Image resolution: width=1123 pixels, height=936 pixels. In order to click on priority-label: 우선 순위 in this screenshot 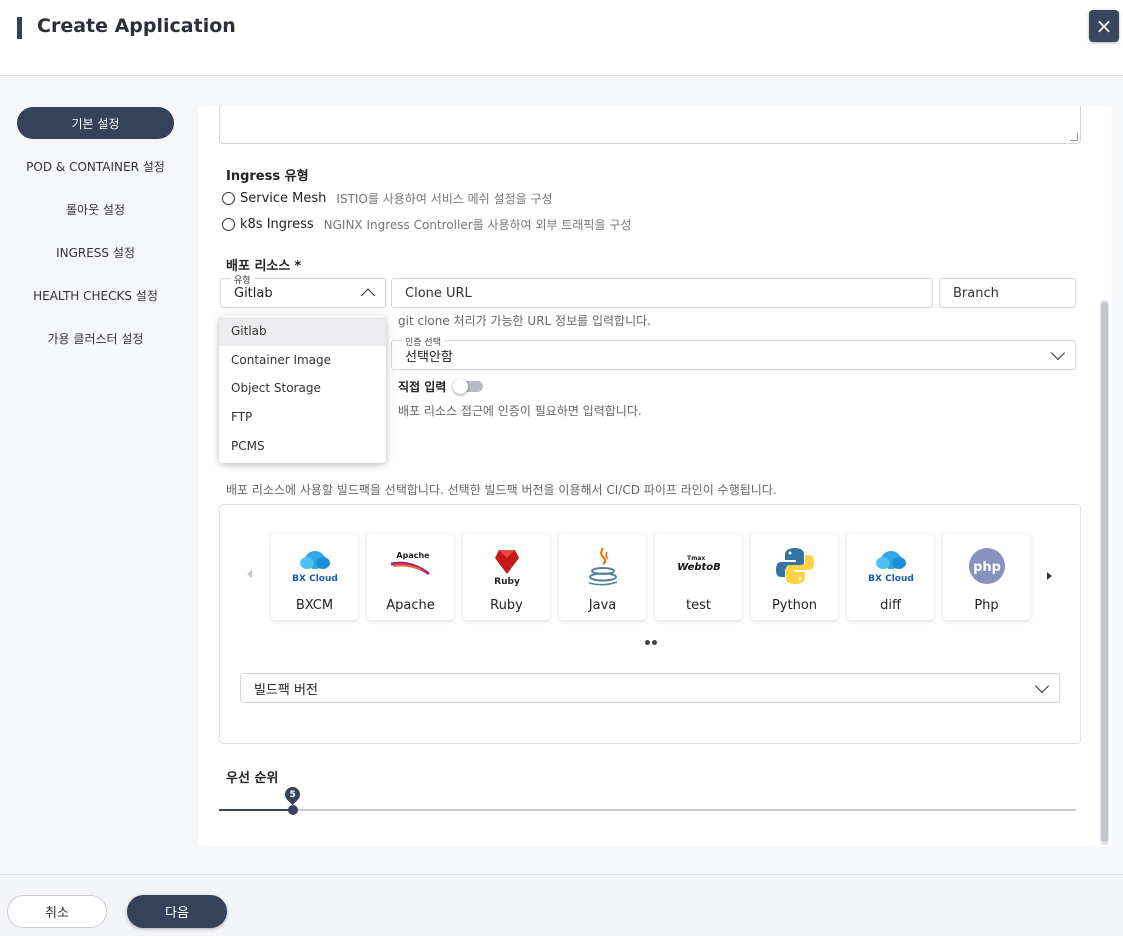, I will do `click(252, 778)`.